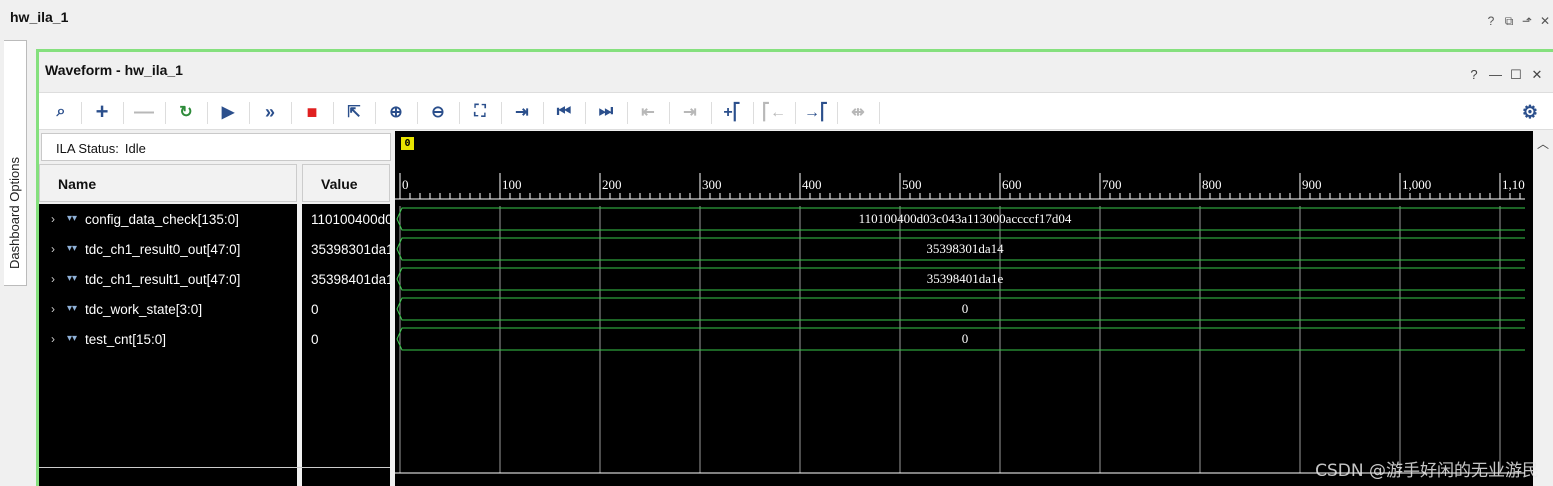 This screenshot has height=486, width=1553. Describe the element at coordinates (312, 112) in the screenshot. I see `stop-icon: ■` at that location.